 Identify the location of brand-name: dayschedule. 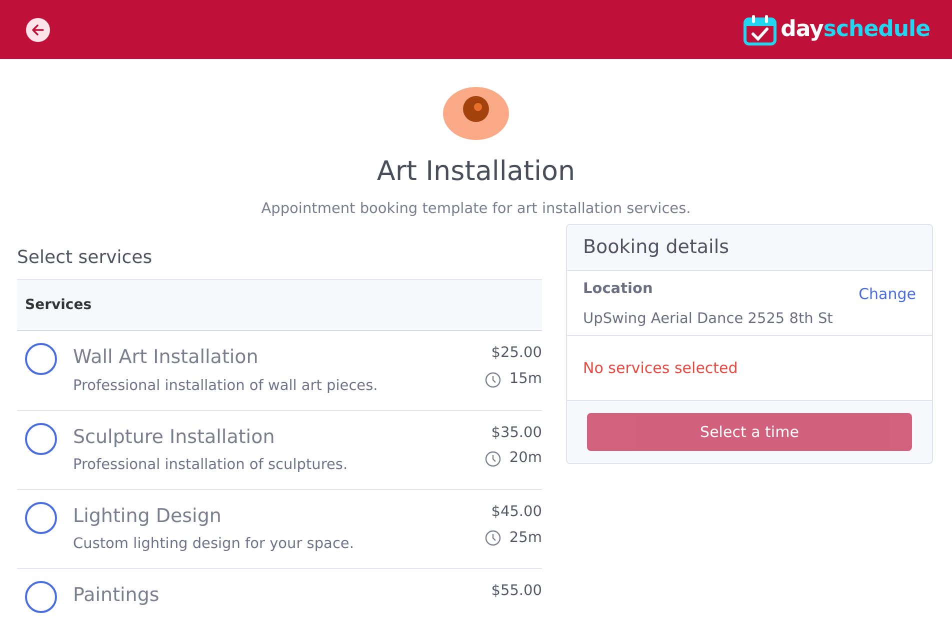
(855, 30).